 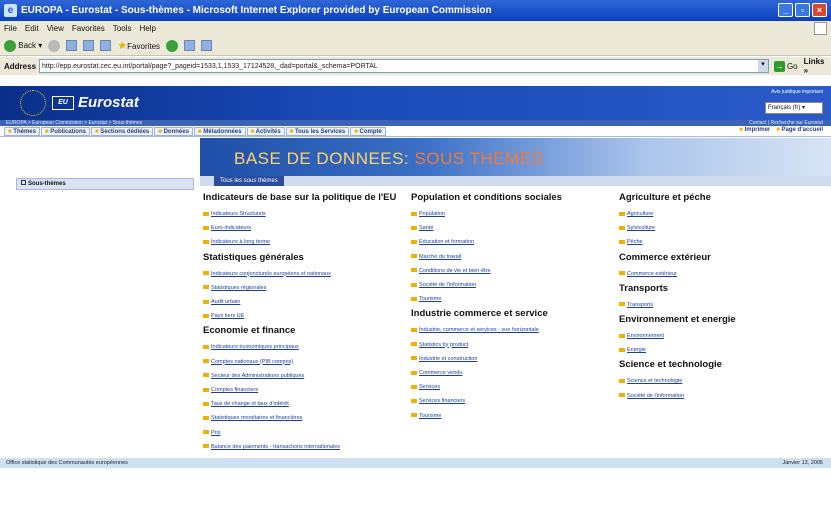 What do you see at coordinates (122, 131) in the screenshot?
I see `nav-sections: ■ Sections dédiées` at bounding box center [122, 131].